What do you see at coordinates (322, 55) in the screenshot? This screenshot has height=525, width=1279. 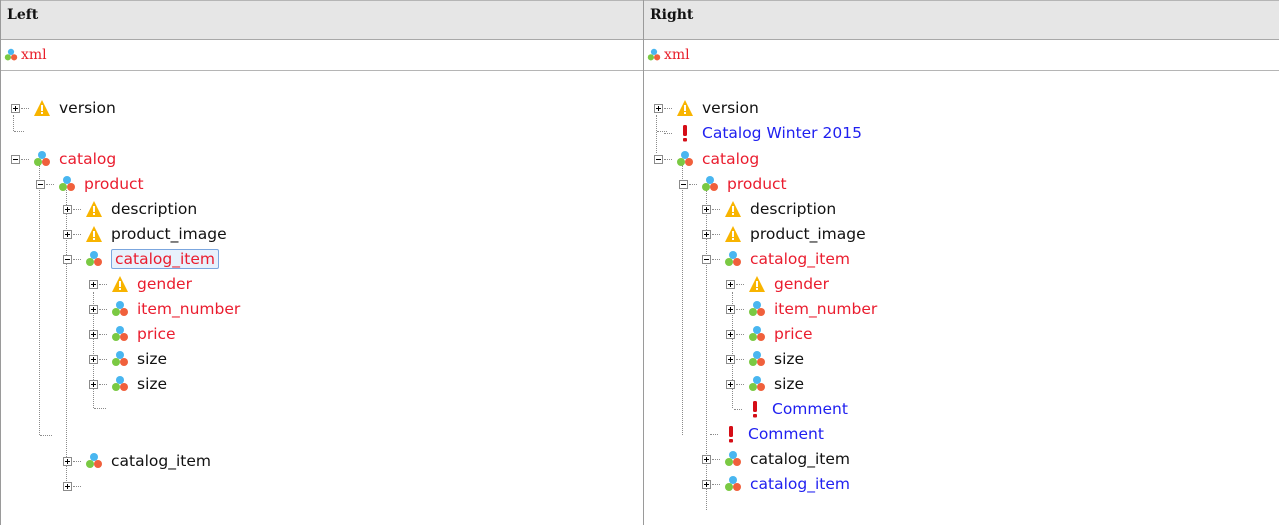 I see `left-root-node: xml` at bounding box center [322, 55].